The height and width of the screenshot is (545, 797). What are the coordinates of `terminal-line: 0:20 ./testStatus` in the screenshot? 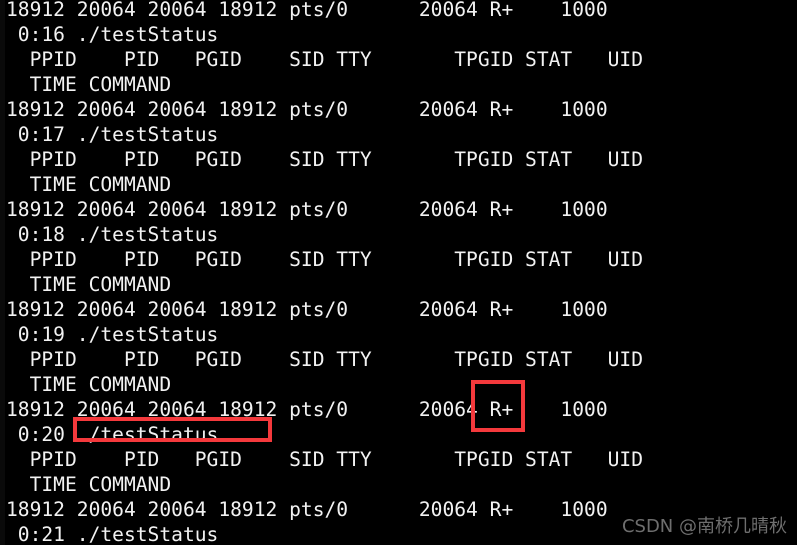 It's located at (112, 434).